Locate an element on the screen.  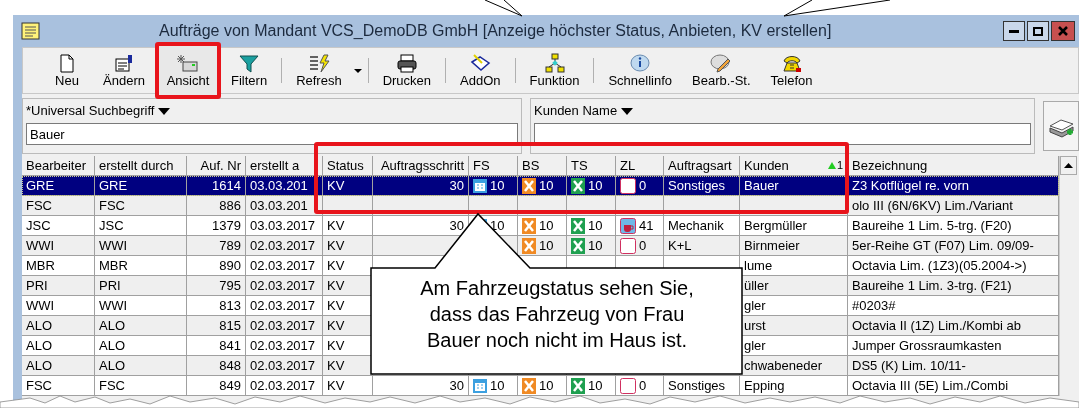
status-value: 41 is located at coordinates (646, 225).